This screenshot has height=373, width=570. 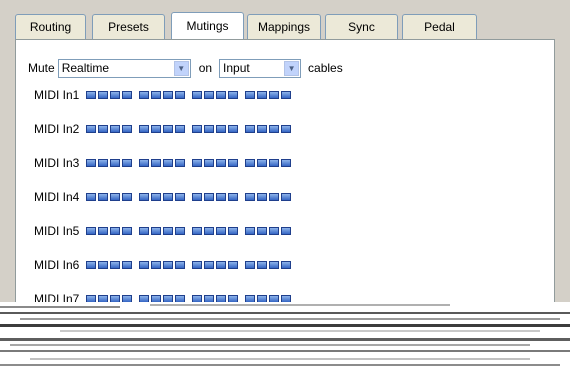 I want to click on cable-direction-select: Input ▼, so click(x=260, y=68).